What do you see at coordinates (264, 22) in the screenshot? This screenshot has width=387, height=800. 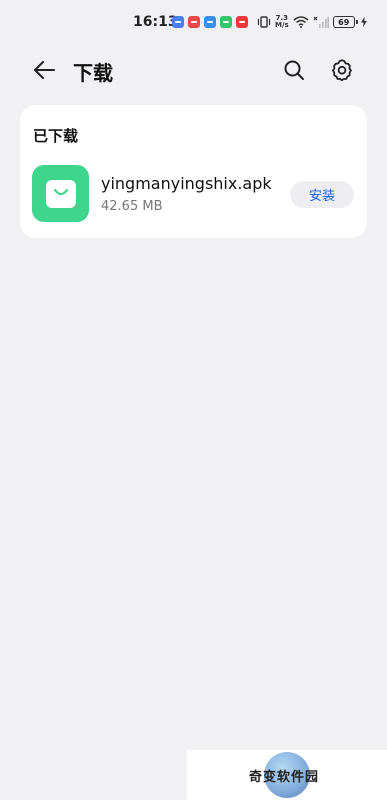 I see `vibrate-icon` at bounding box center [264, 22].